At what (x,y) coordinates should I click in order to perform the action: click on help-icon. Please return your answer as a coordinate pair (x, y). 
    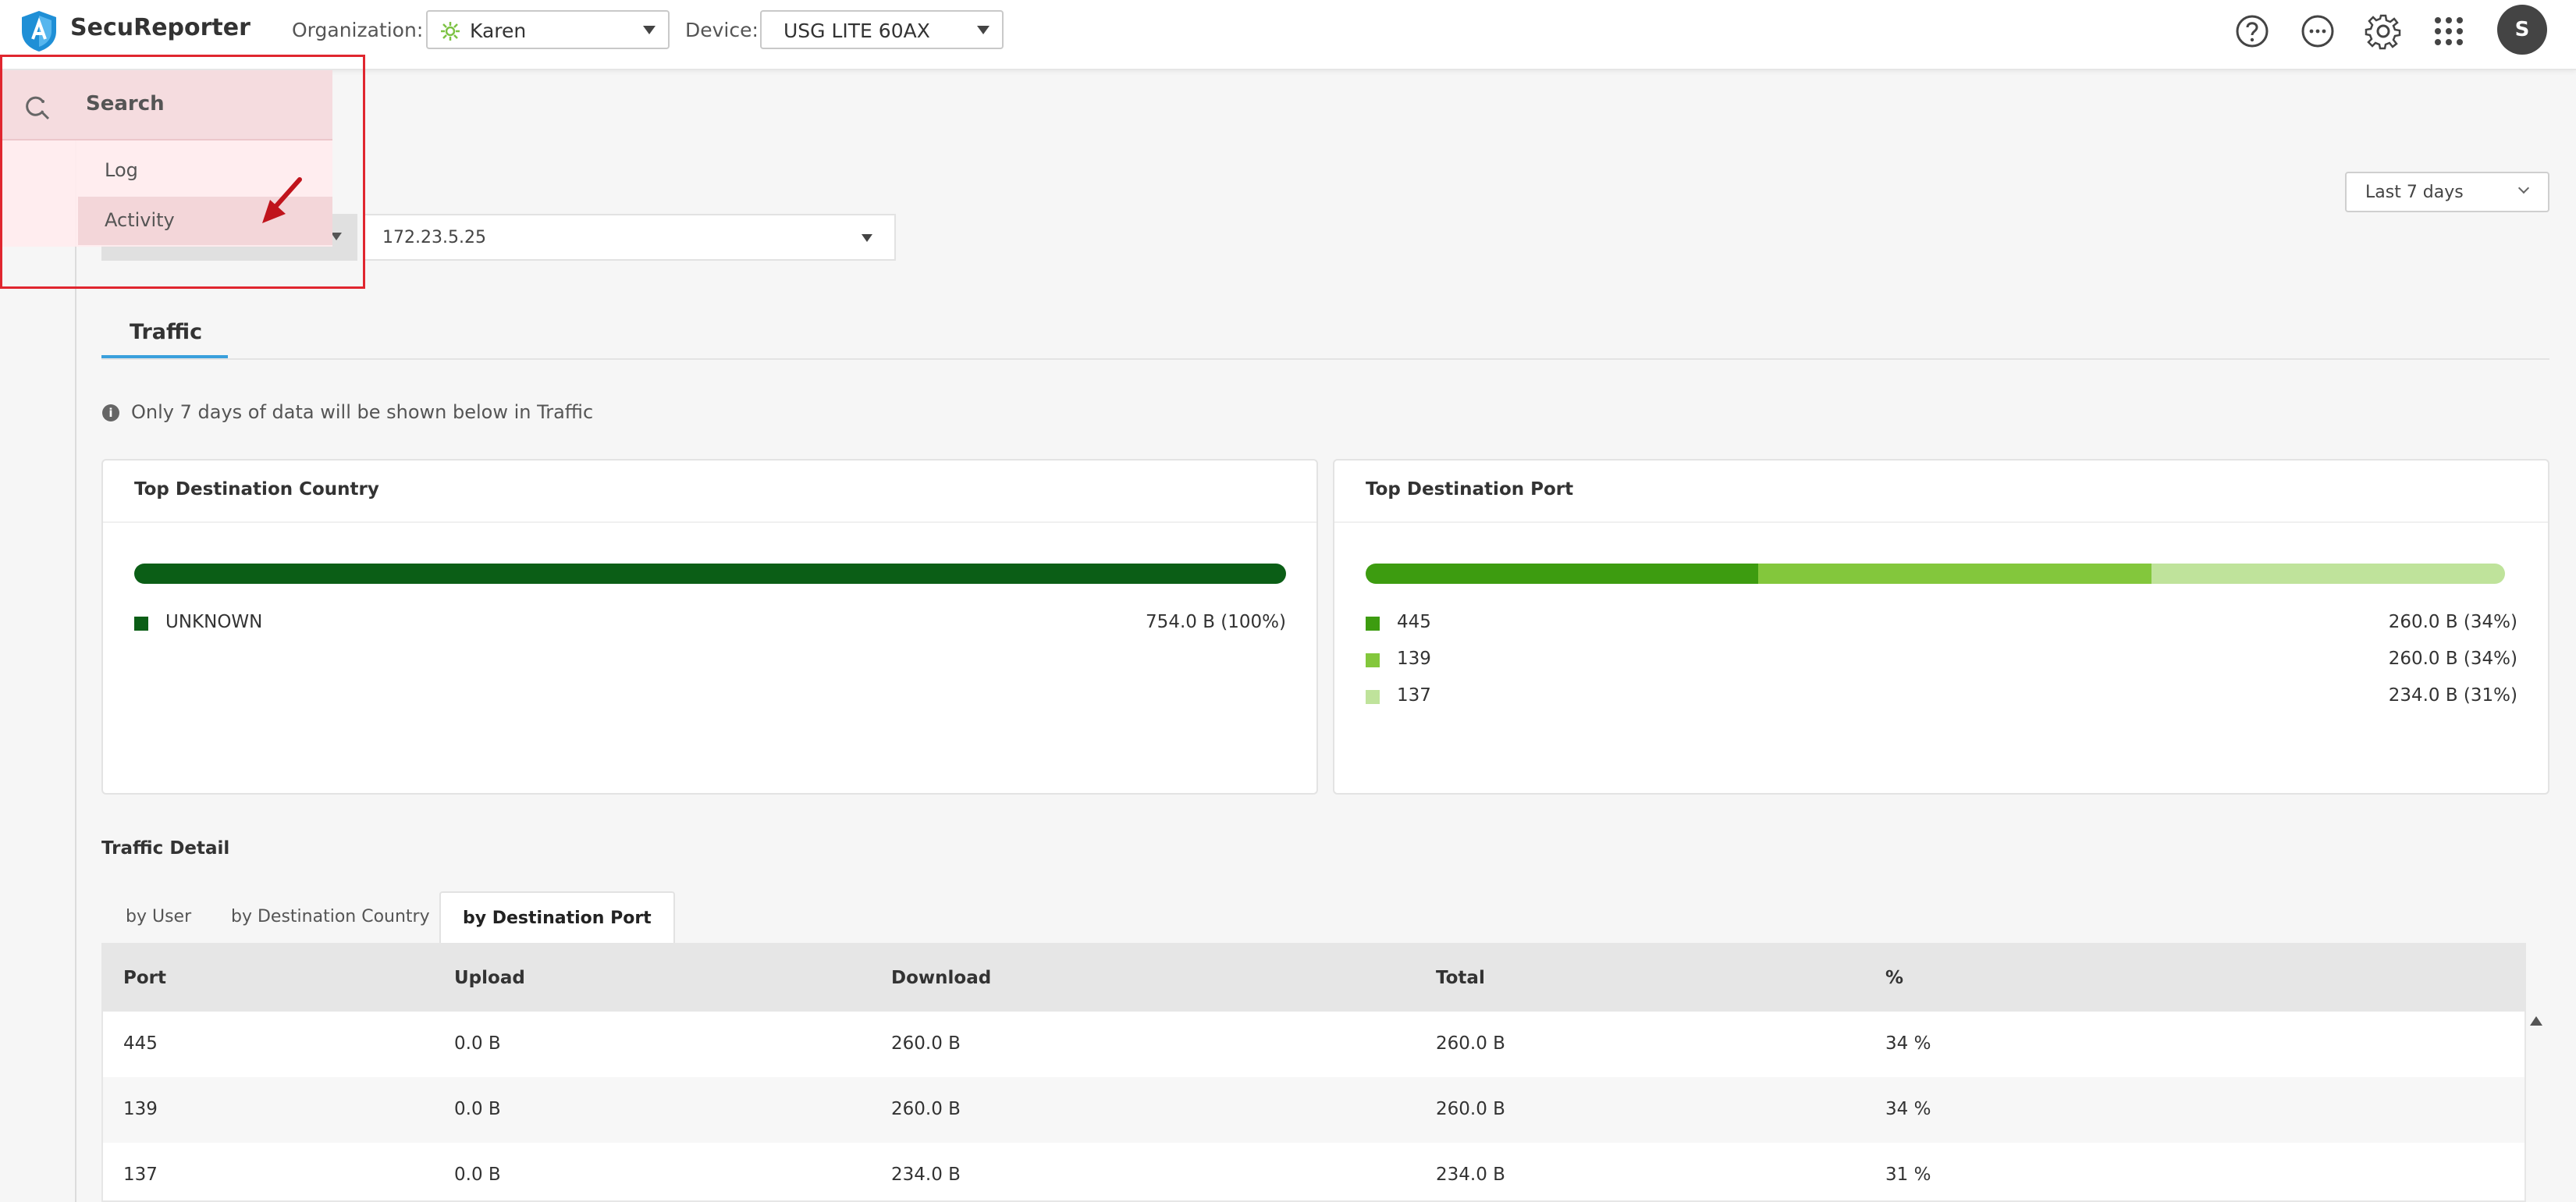
    Looking at the image, I should click on (2252, 31).